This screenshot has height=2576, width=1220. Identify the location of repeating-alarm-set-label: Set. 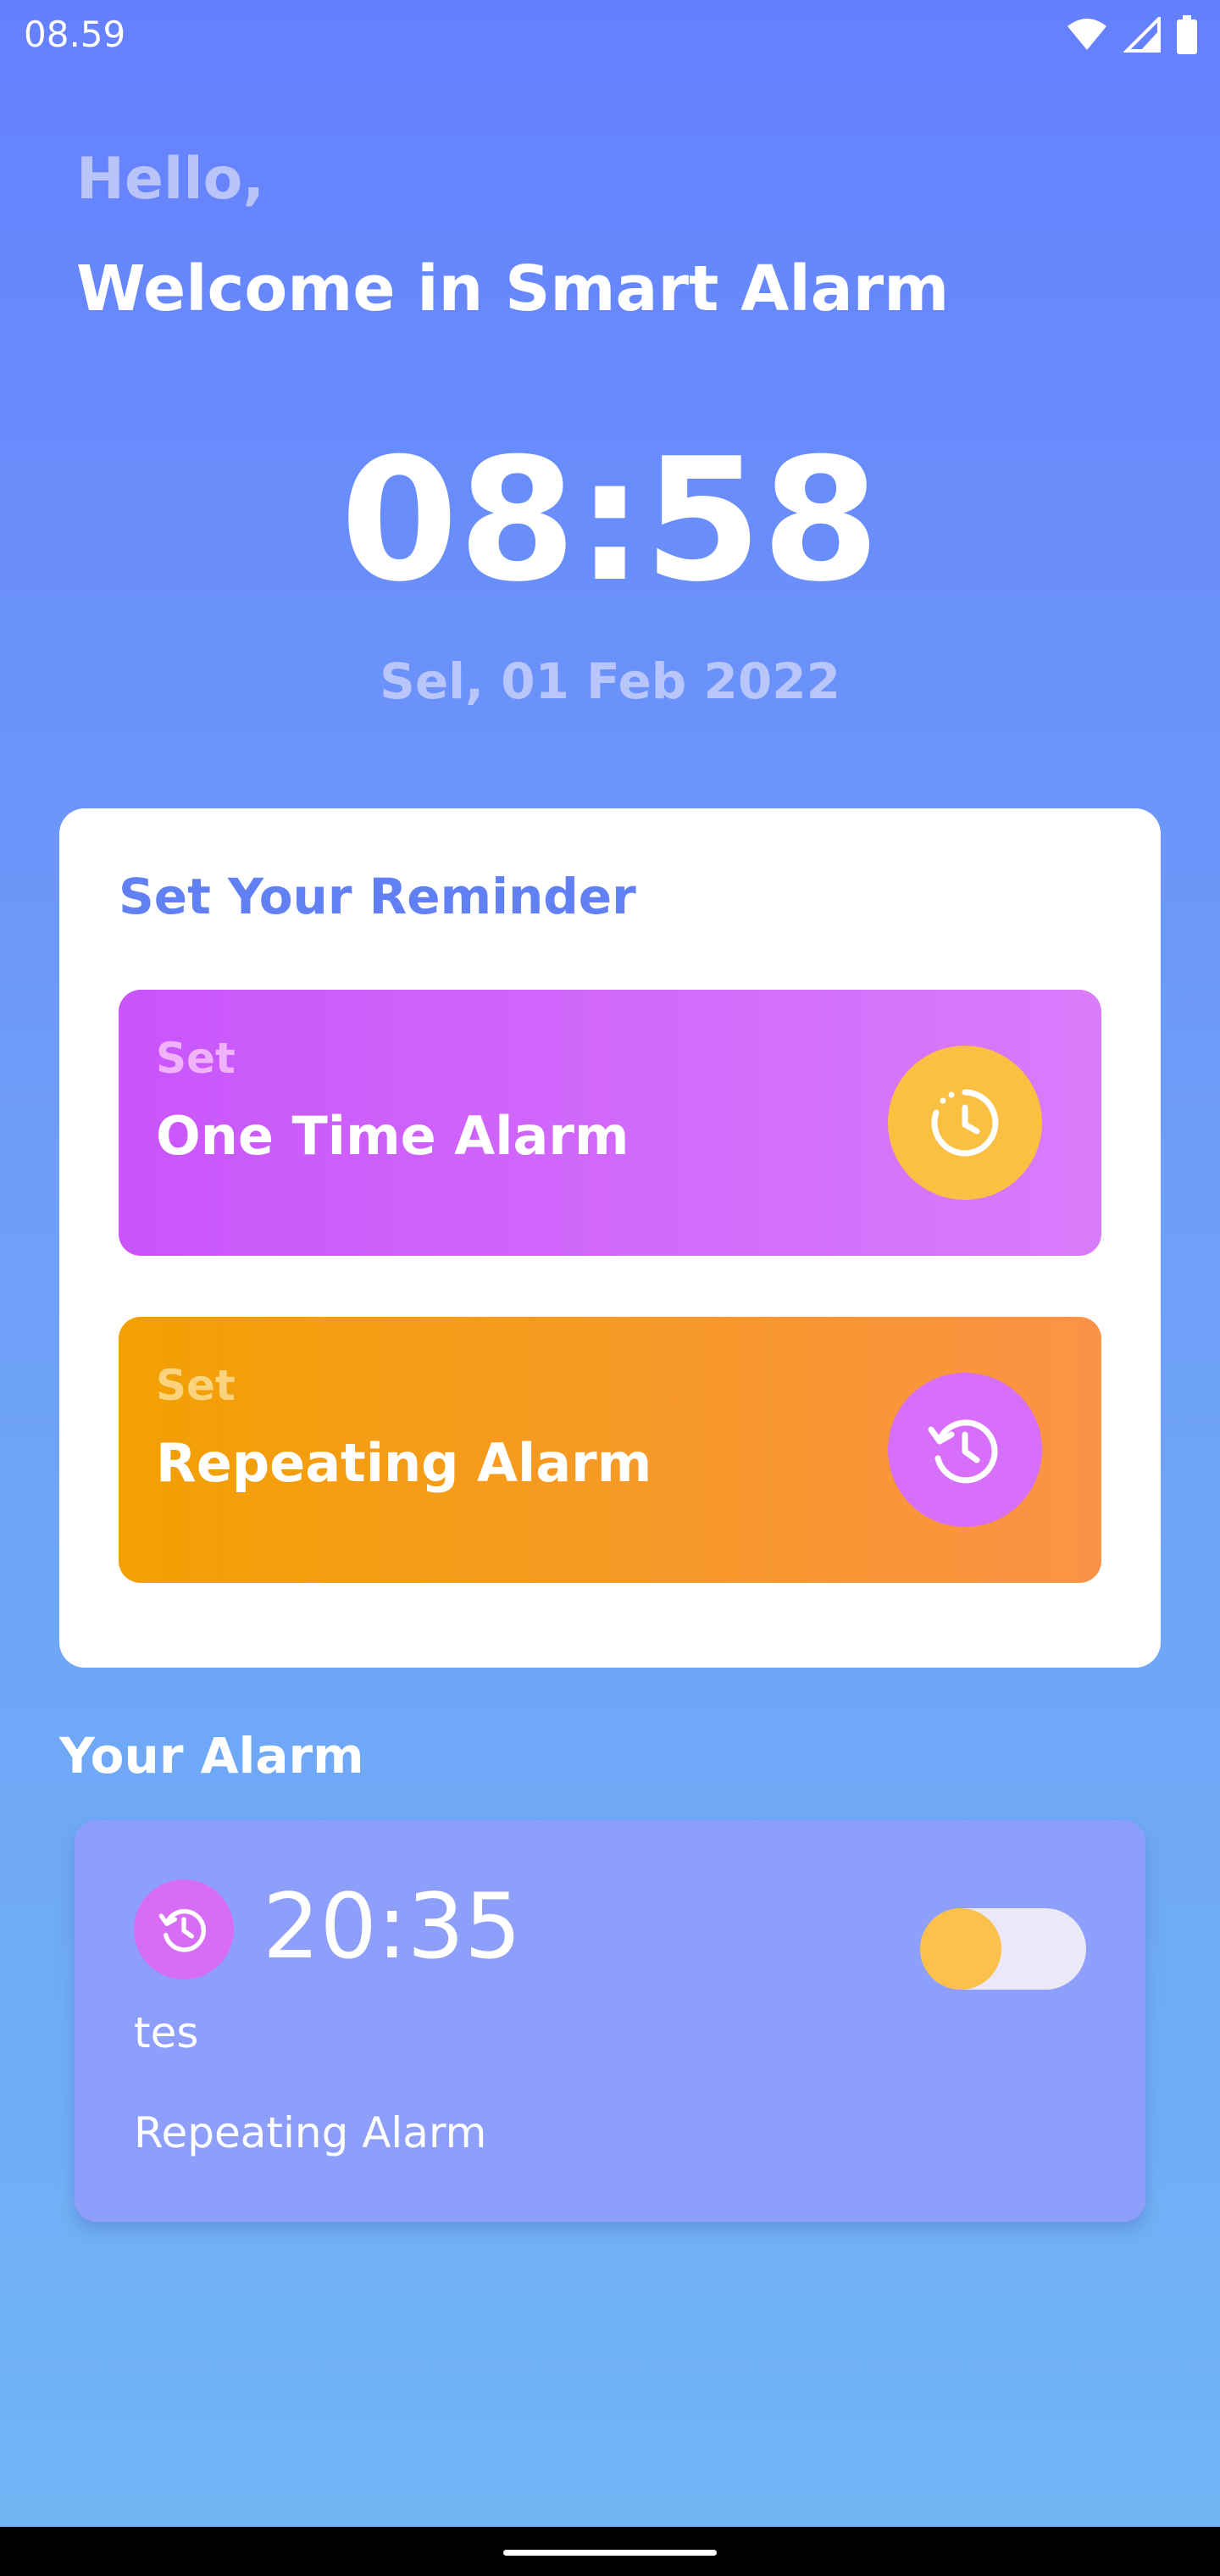
(196, 1385).